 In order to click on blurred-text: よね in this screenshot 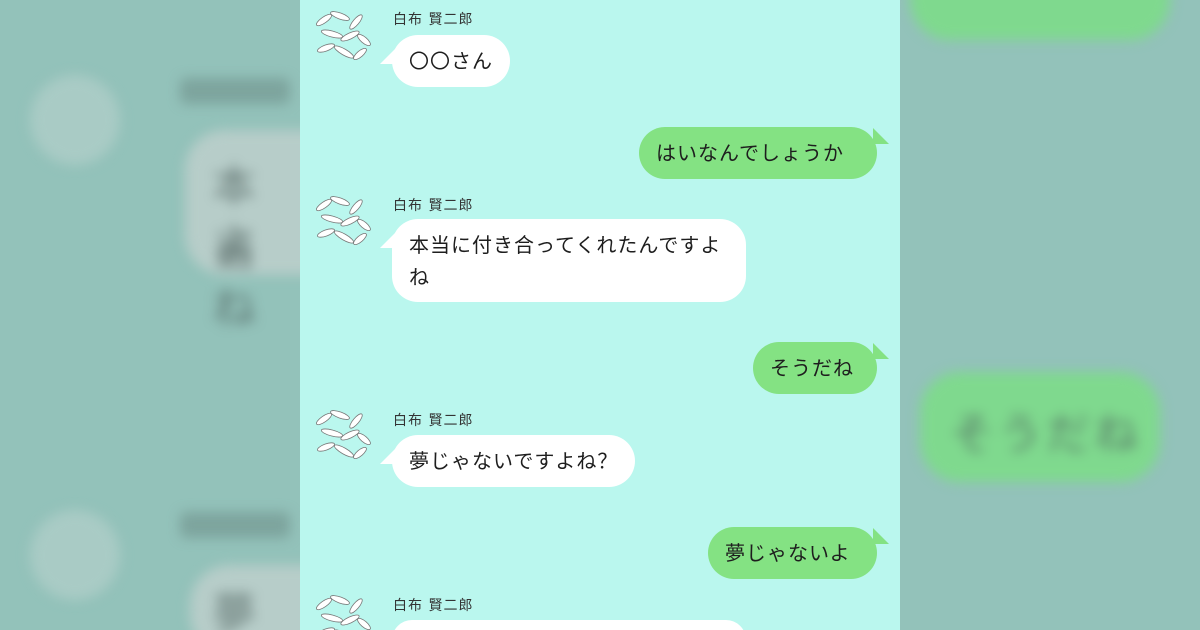, I will do `click(236, 276)`.